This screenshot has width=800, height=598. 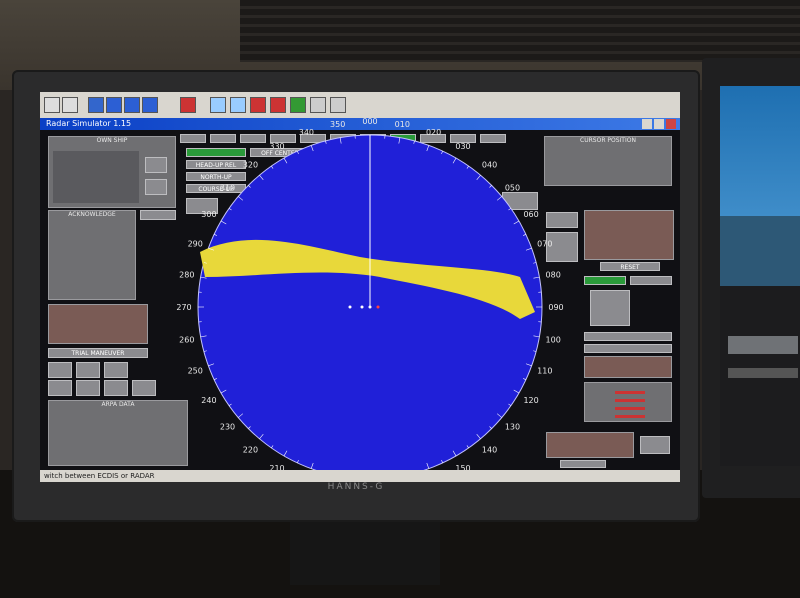 I want to click on bearing-label: 090, so click(x=555, y=307).